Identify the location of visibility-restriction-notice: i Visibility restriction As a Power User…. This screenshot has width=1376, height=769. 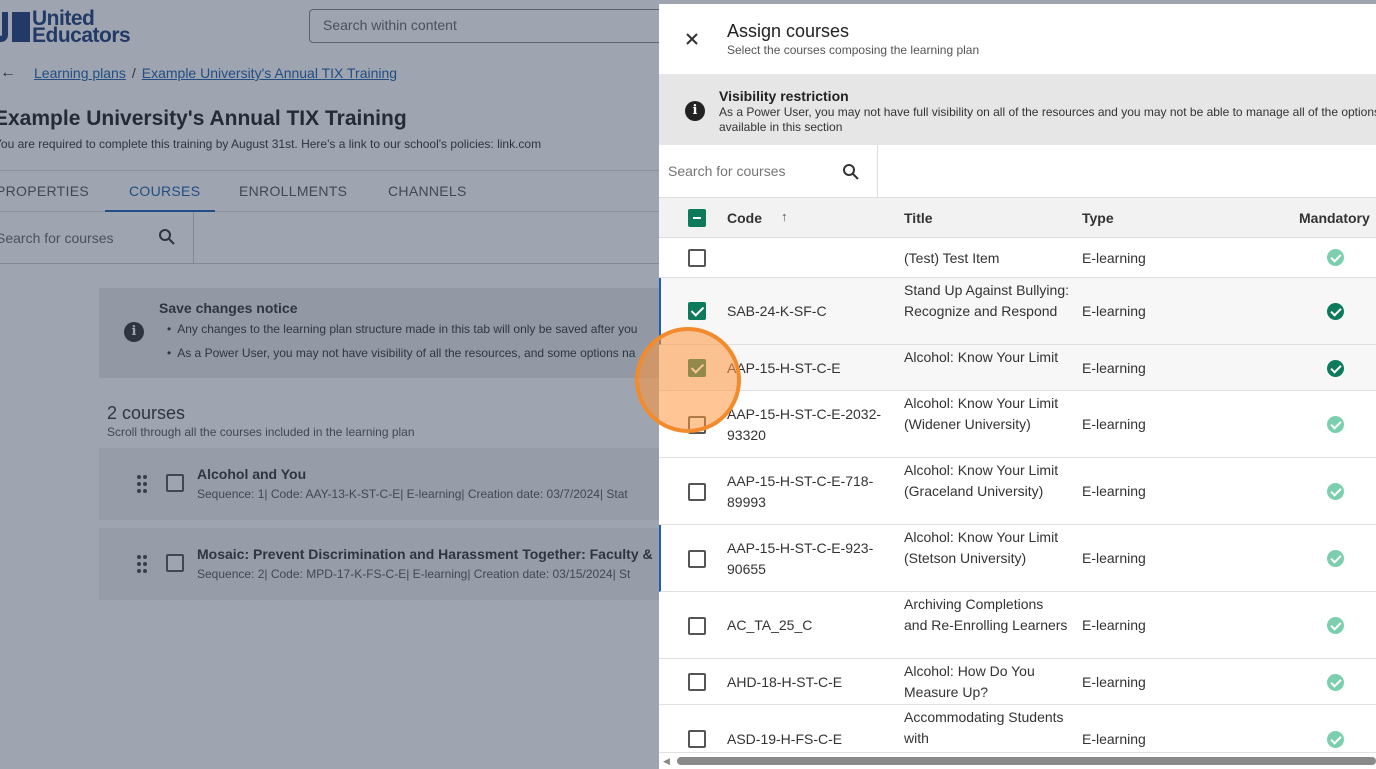
(1017, 109).